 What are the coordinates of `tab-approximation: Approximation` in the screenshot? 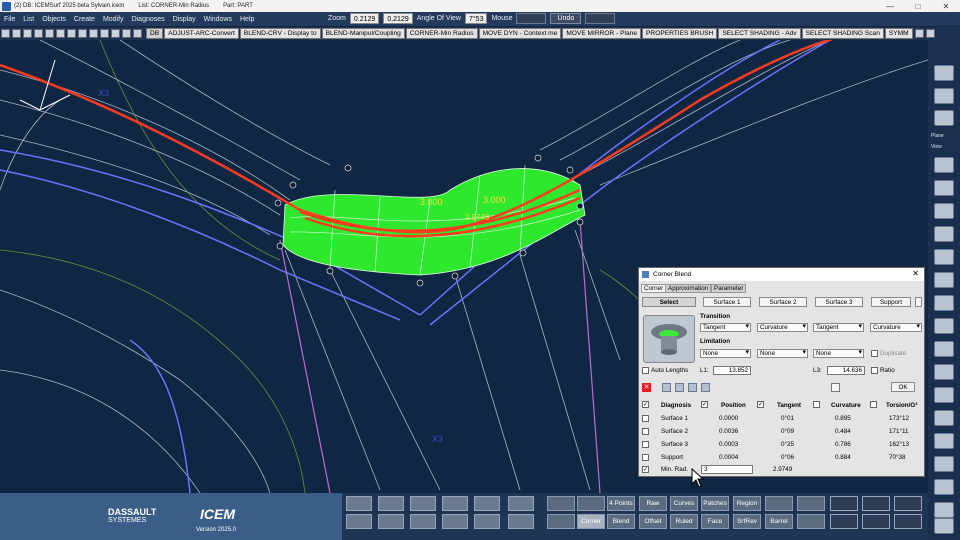 It's located at (688, 288).